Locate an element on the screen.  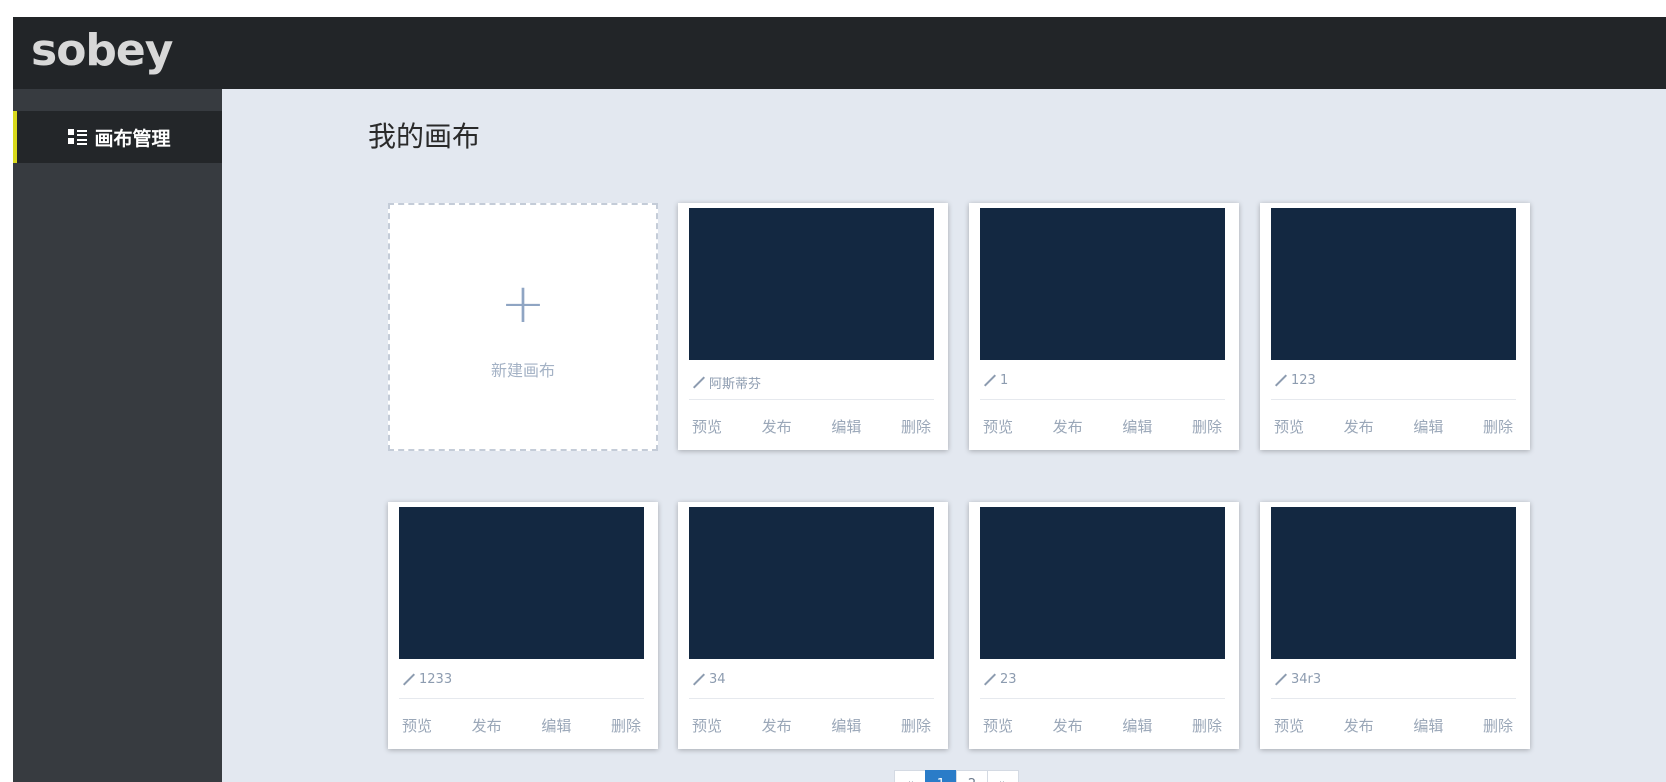
canvas-card: 阿斯蒂芬预览 发布 编辑 删除 is located at coordinates (813, 326).